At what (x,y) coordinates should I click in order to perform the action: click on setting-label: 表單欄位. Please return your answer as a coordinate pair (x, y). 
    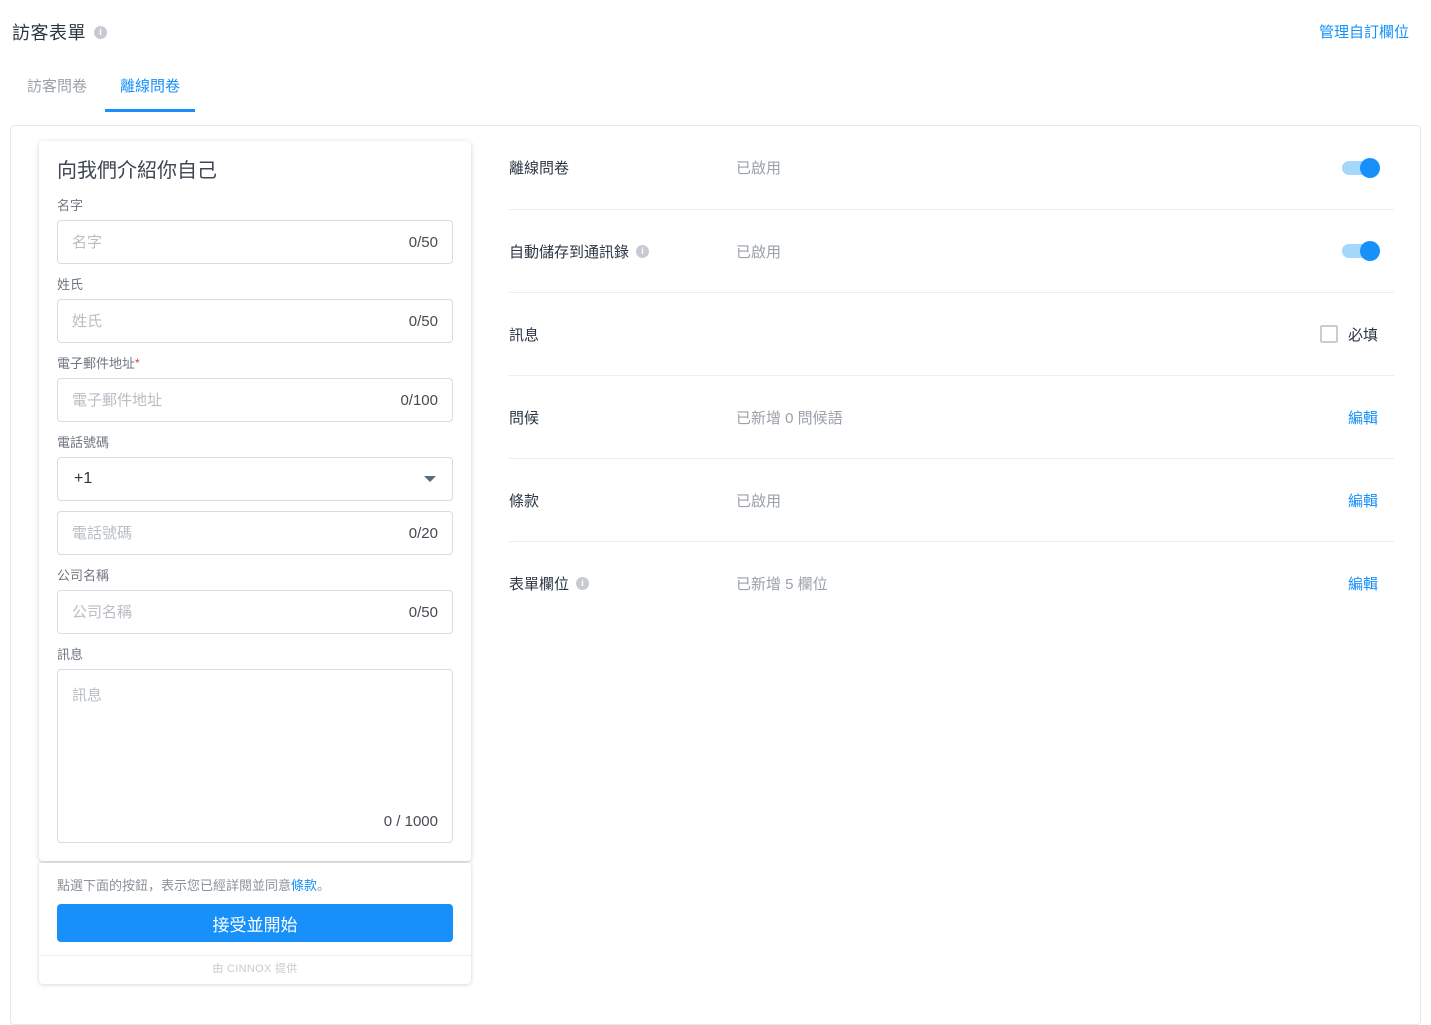
    Looking at the image, I should click on (622, 583).